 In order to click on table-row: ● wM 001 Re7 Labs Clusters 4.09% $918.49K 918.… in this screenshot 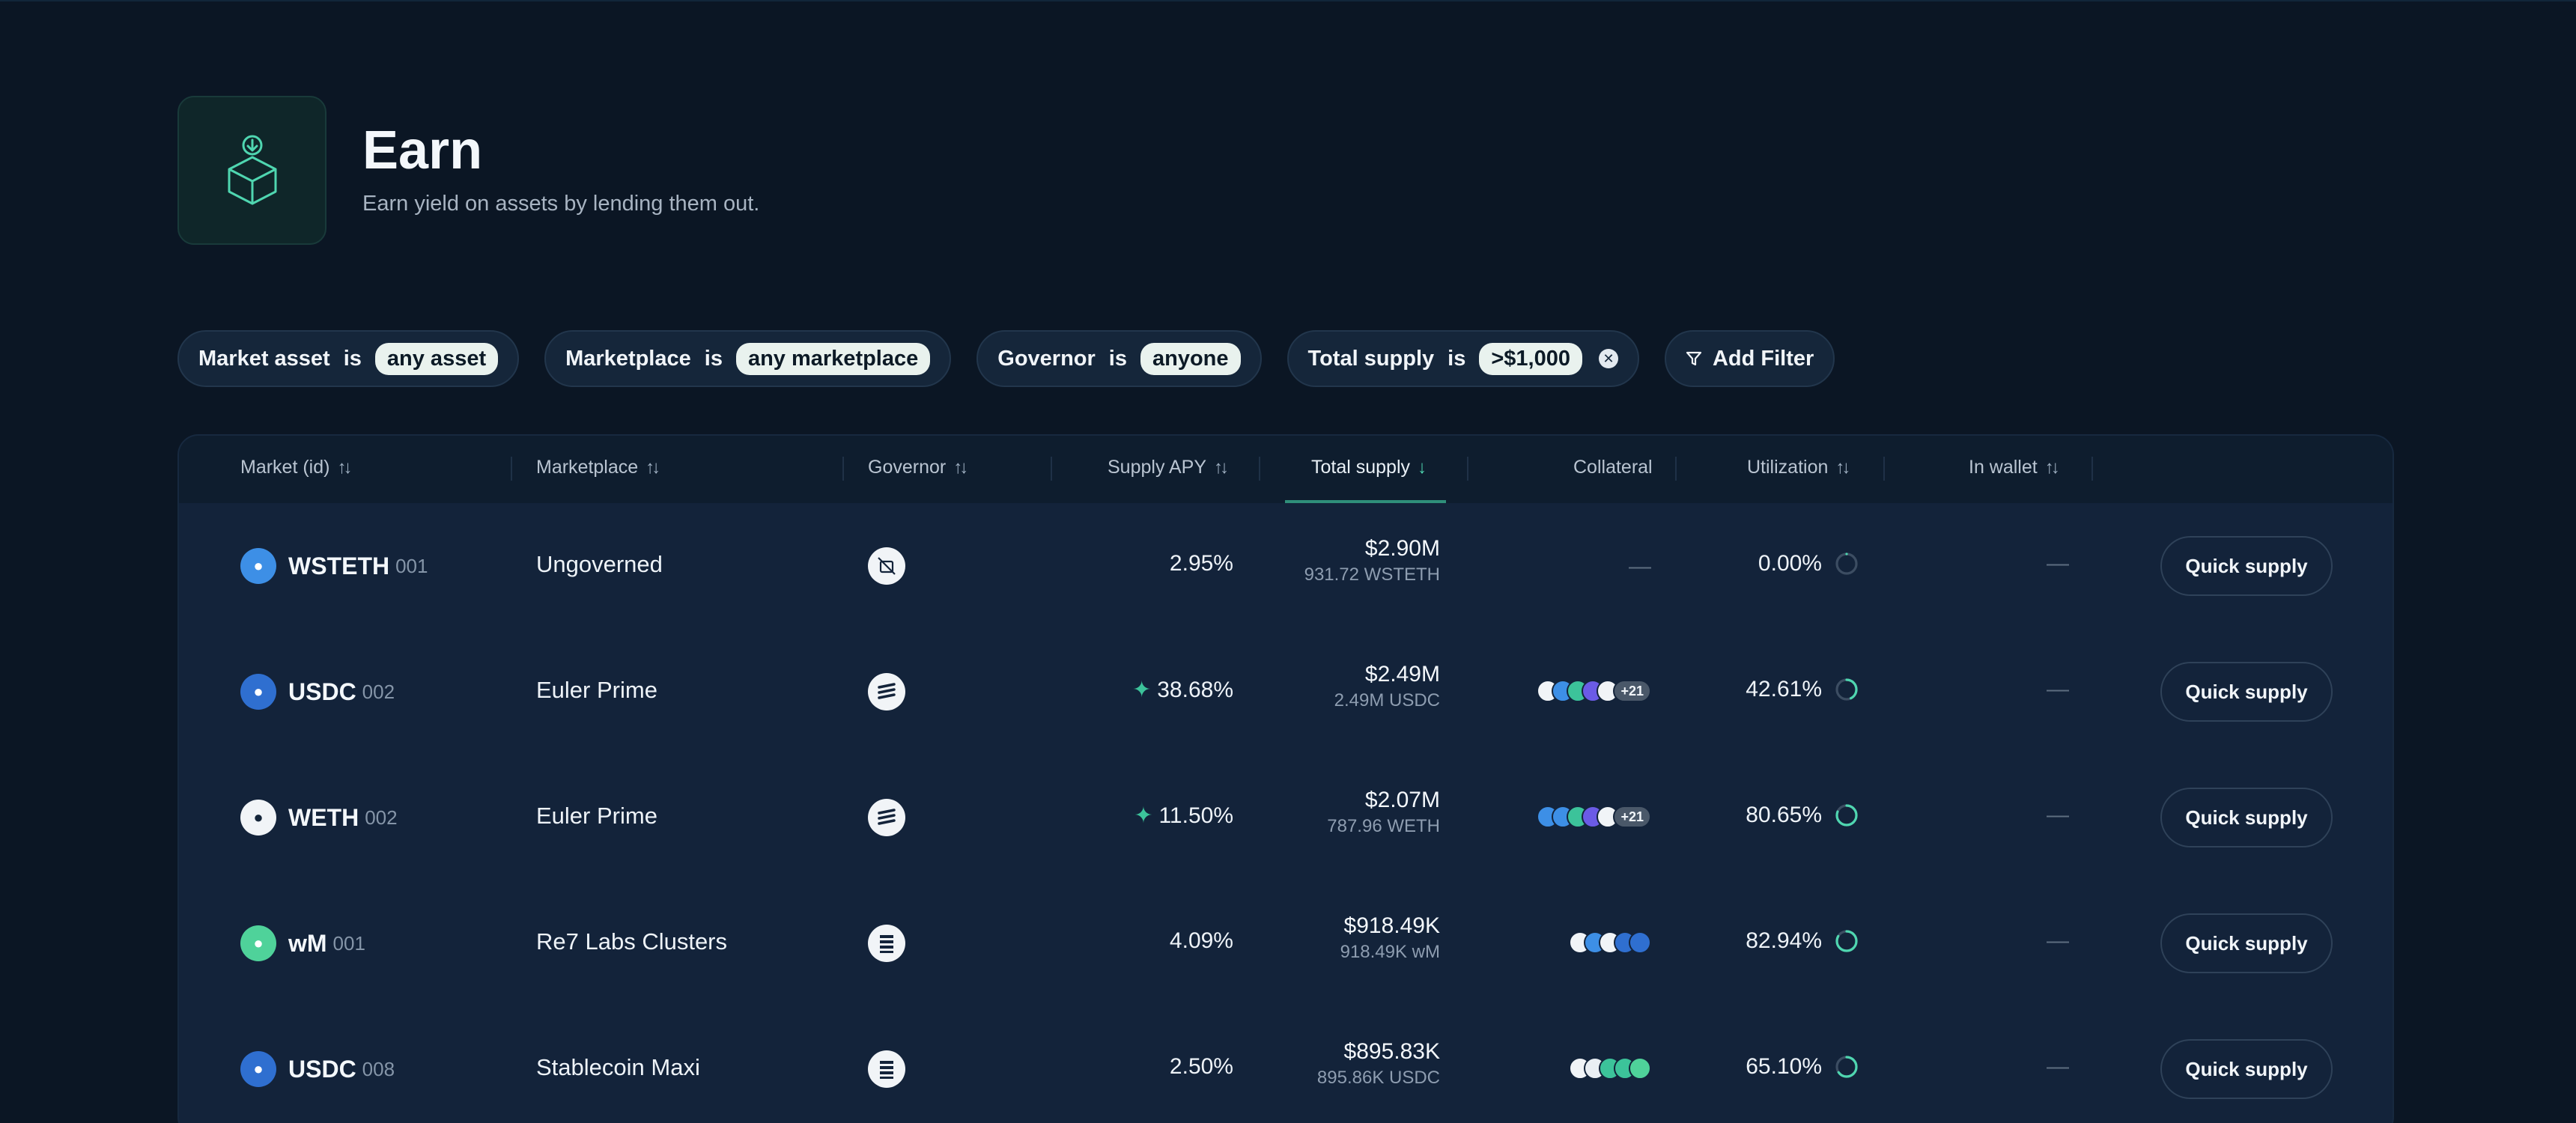, I will do `click(1286, 943)`.